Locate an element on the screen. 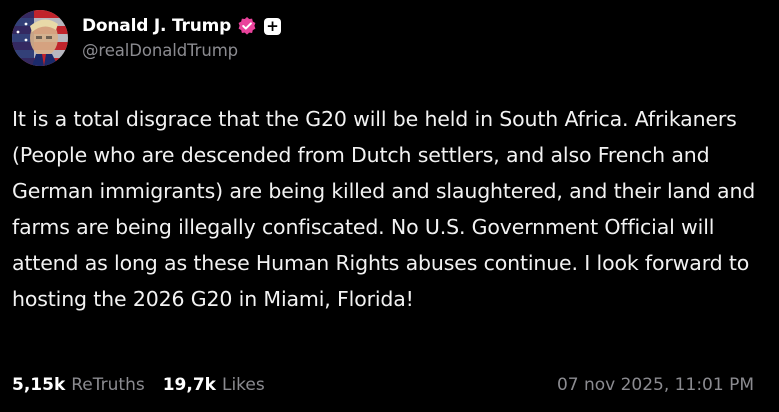 The height and width of the screenshot is (412, 779). plus-icon: + is located at coordinates (273, 26).